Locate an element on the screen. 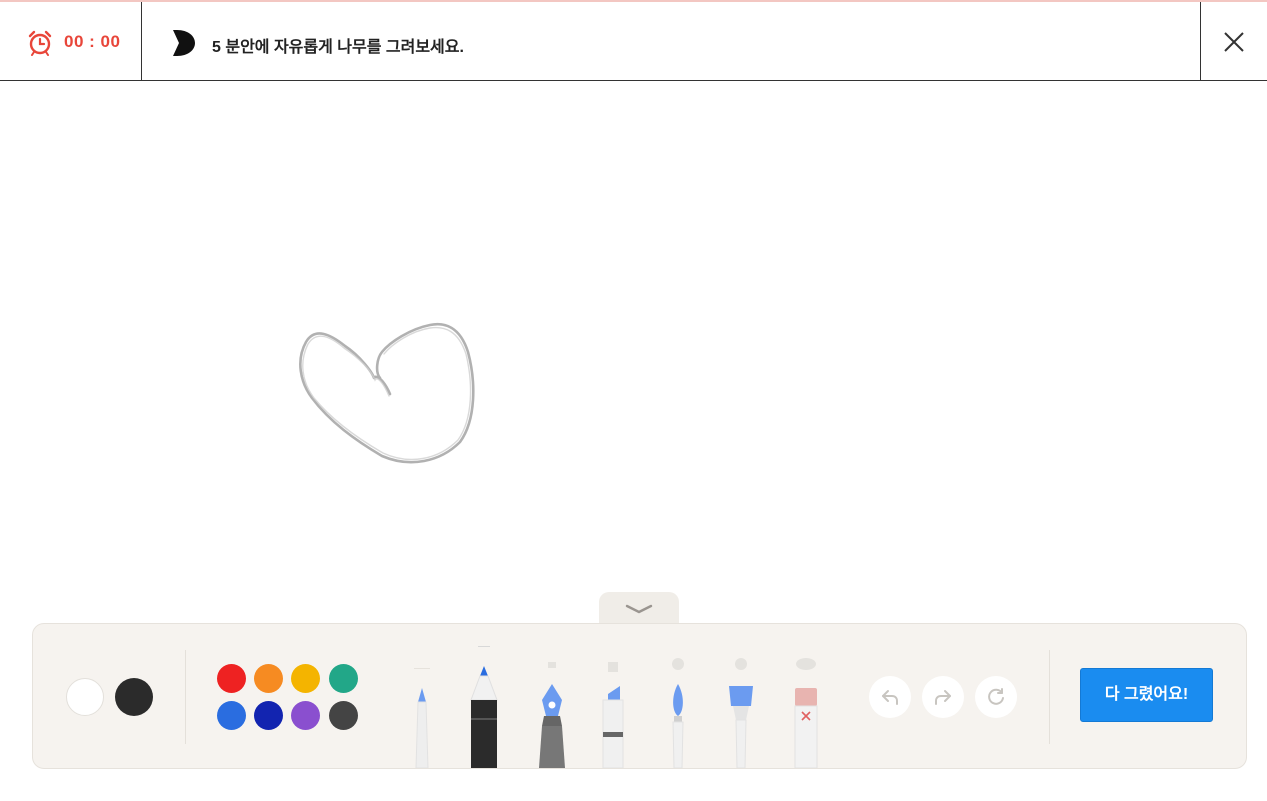  close-button is located at coordinates (1233, 41).